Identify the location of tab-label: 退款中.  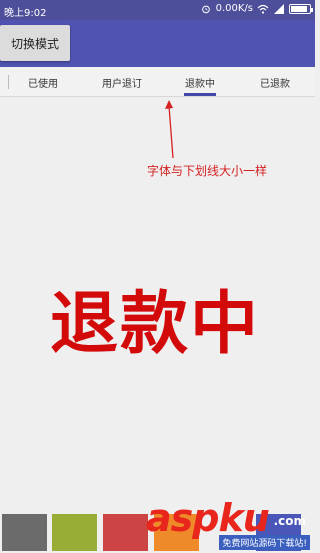
(200, 84).